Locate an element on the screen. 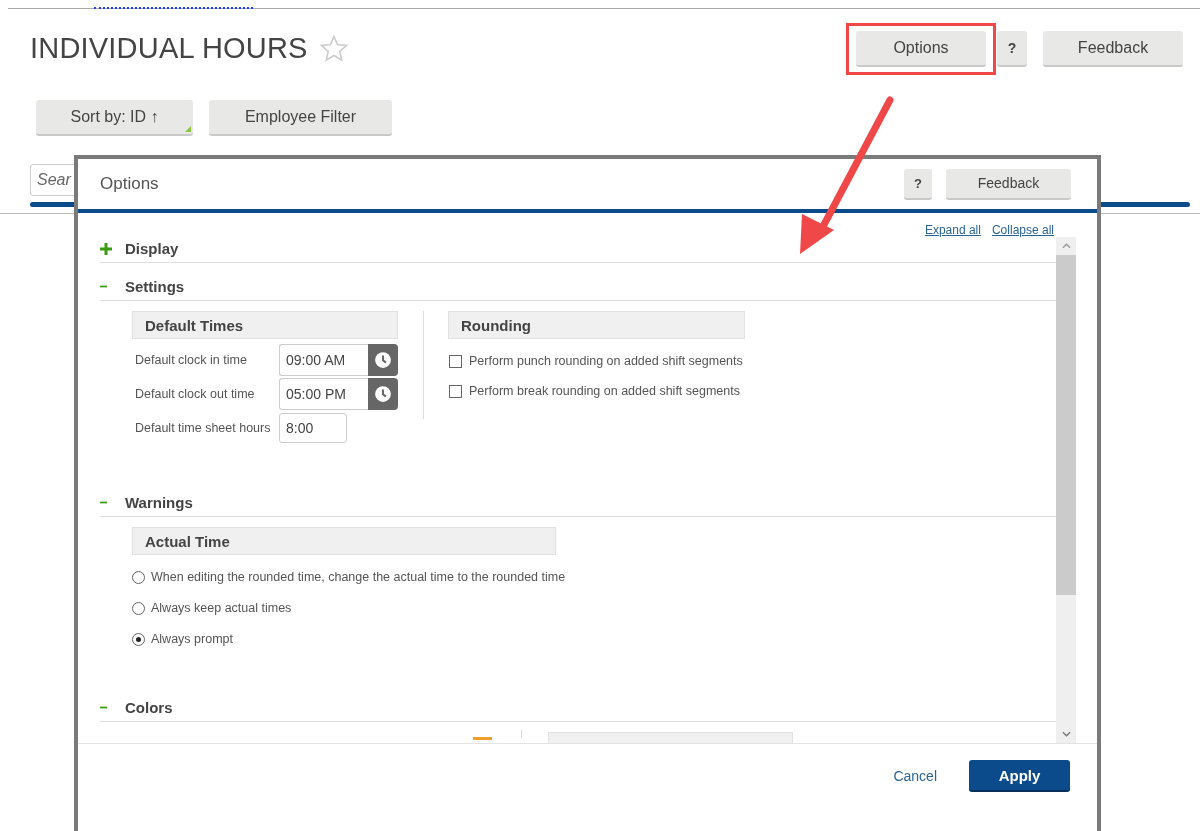  apply-button: Apply is located at coordinates (1019, 776).